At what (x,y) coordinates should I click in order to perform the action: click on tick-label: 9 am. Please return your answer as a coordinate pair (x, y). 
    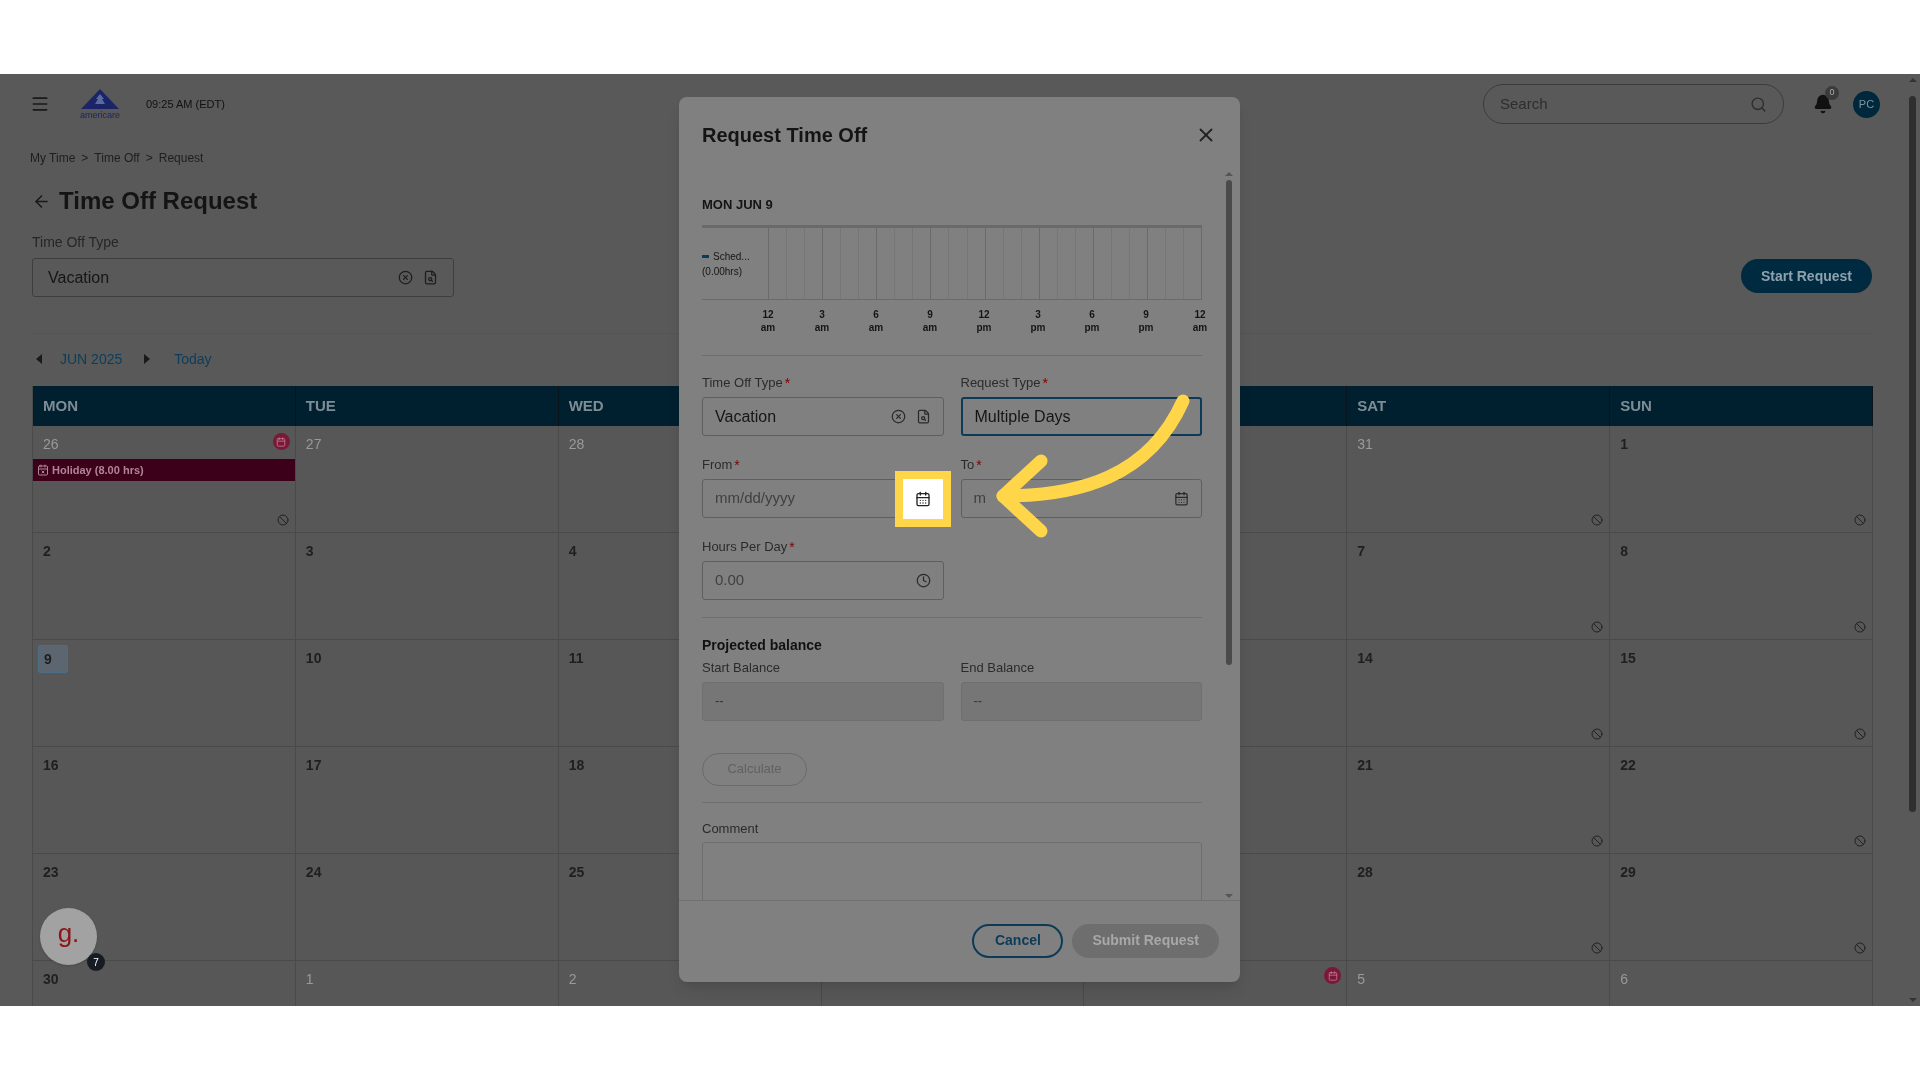
    Looking at the image, I should click on (930, 321).